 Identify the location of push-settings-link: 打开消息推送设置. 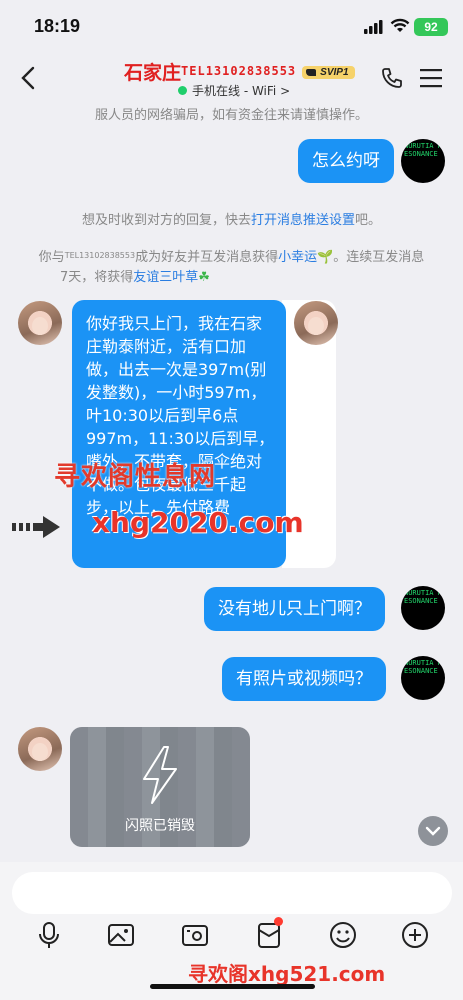
(303, 220).